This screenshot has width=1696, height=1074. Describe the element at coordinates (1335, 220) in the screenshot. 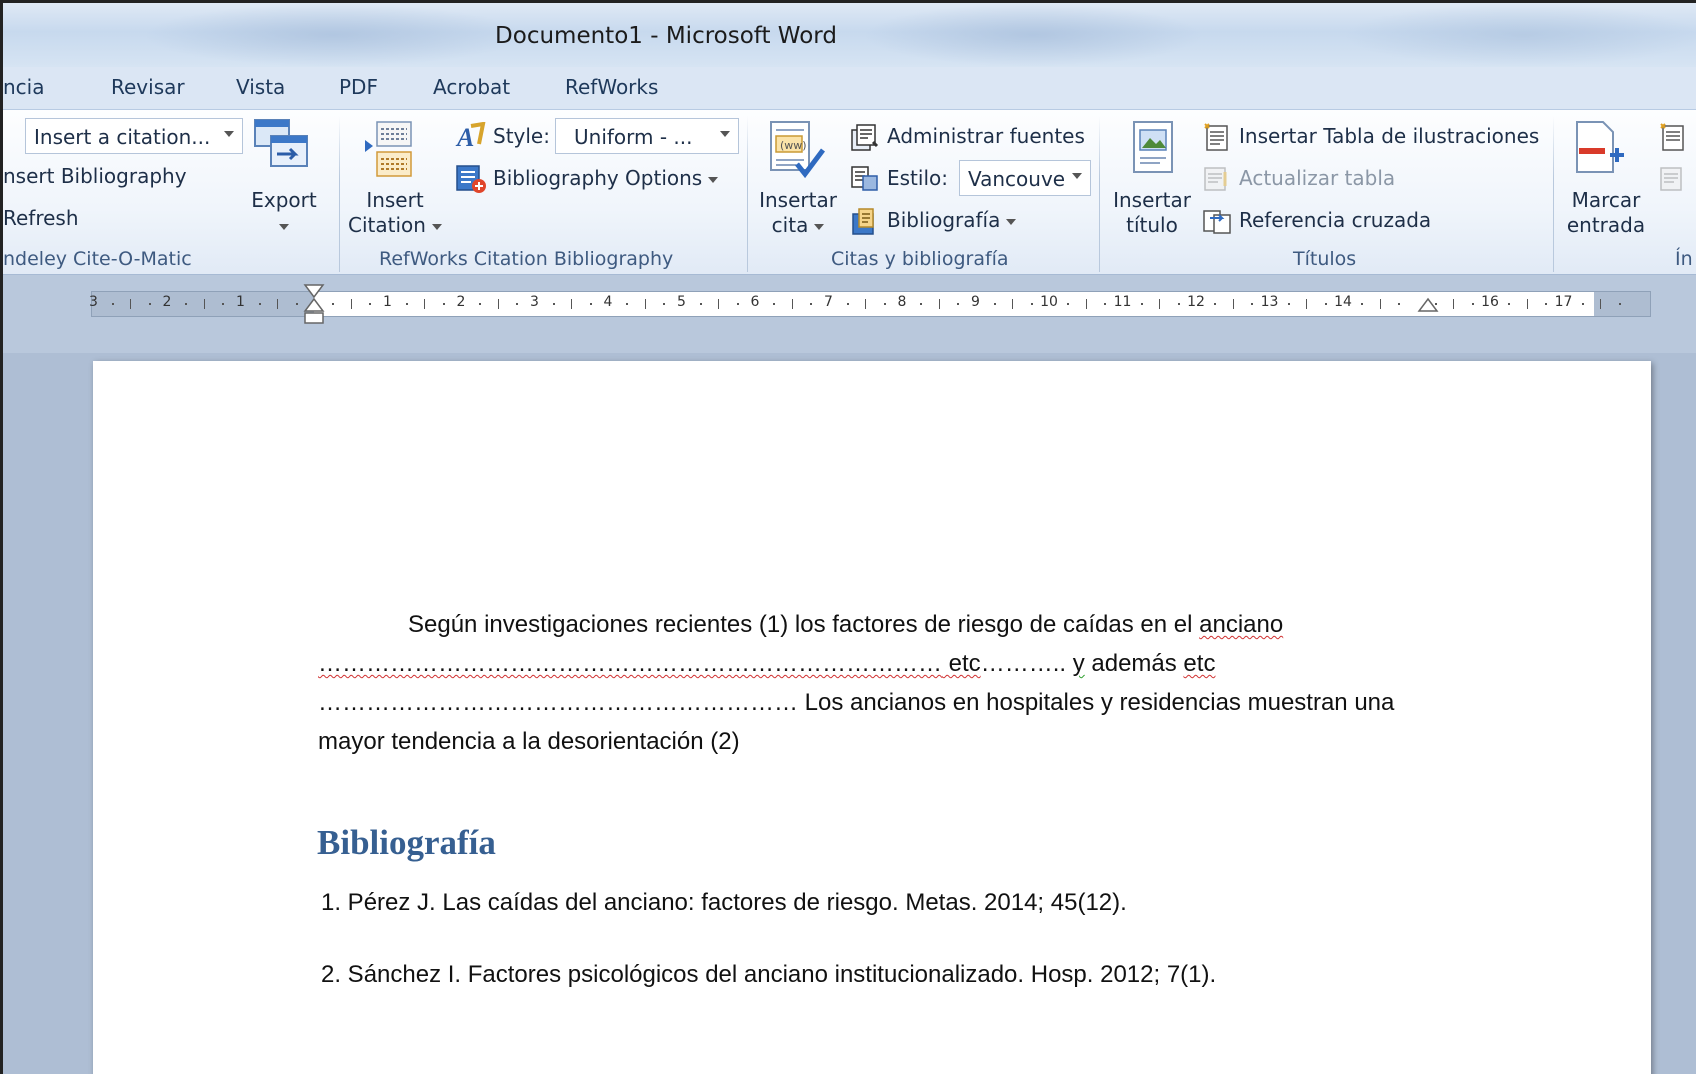

I see `referencia-cruzada-button: Referencia cruzada` at that location.